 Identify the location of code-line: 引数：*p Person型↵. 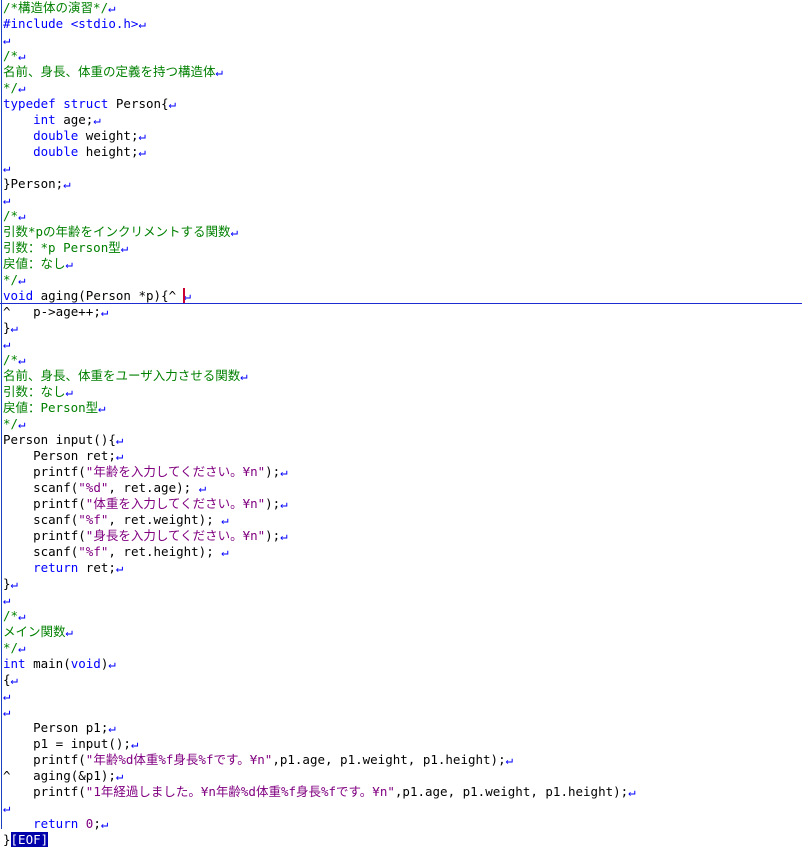
(65, 248).